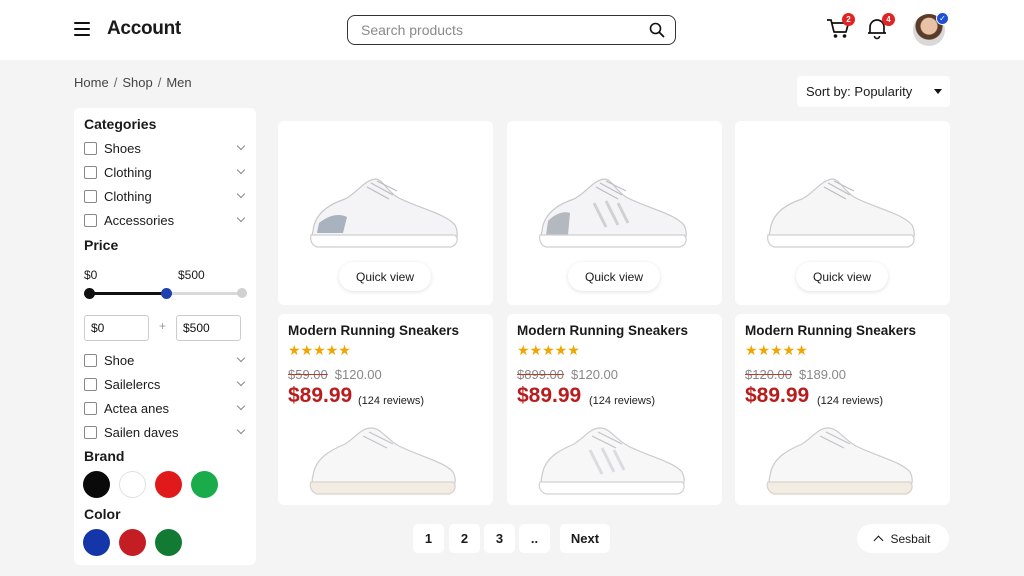 This screenshot has width=1024, height=576. What do you see at coordinates (132, 484) in the screenshot?
I see `brand-swatch-white` at bounding box center [132, 484].